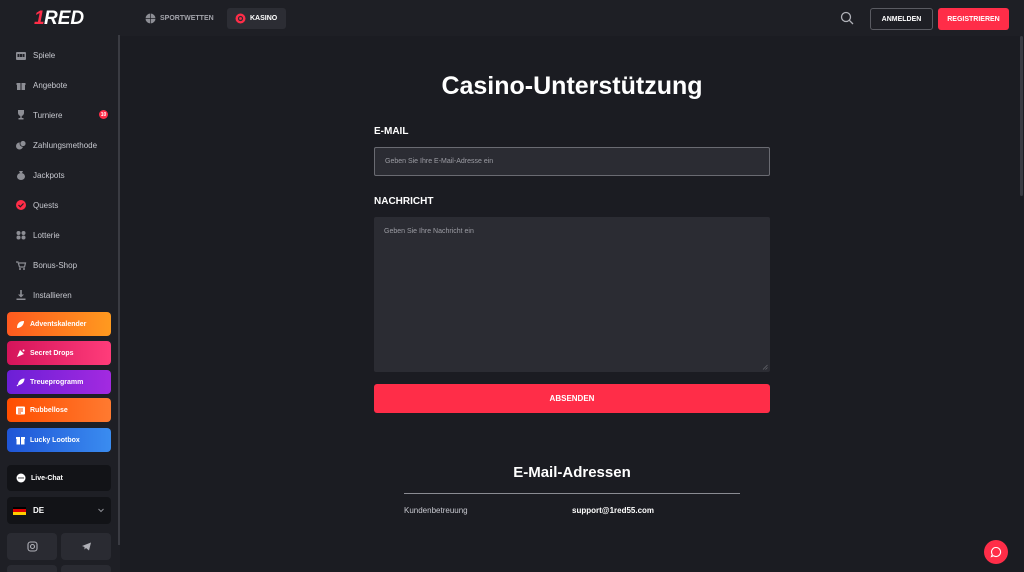  Describe the element at coordinates (901, 19) in the screenshot. I see `login-button: ANMELDEN` at that location.